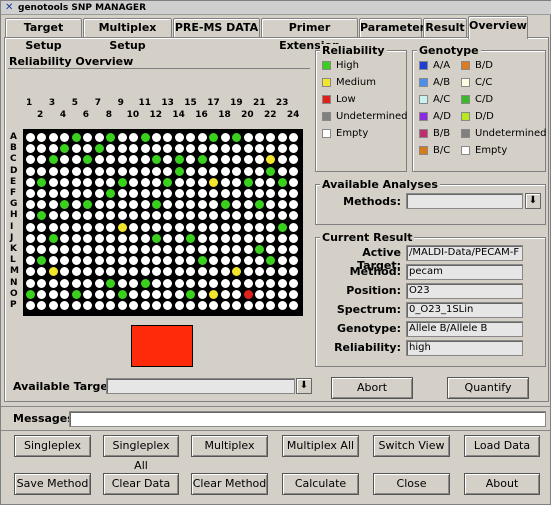  I want to click on result-field-value: 0_O23_1SLin, so click(464, 310).